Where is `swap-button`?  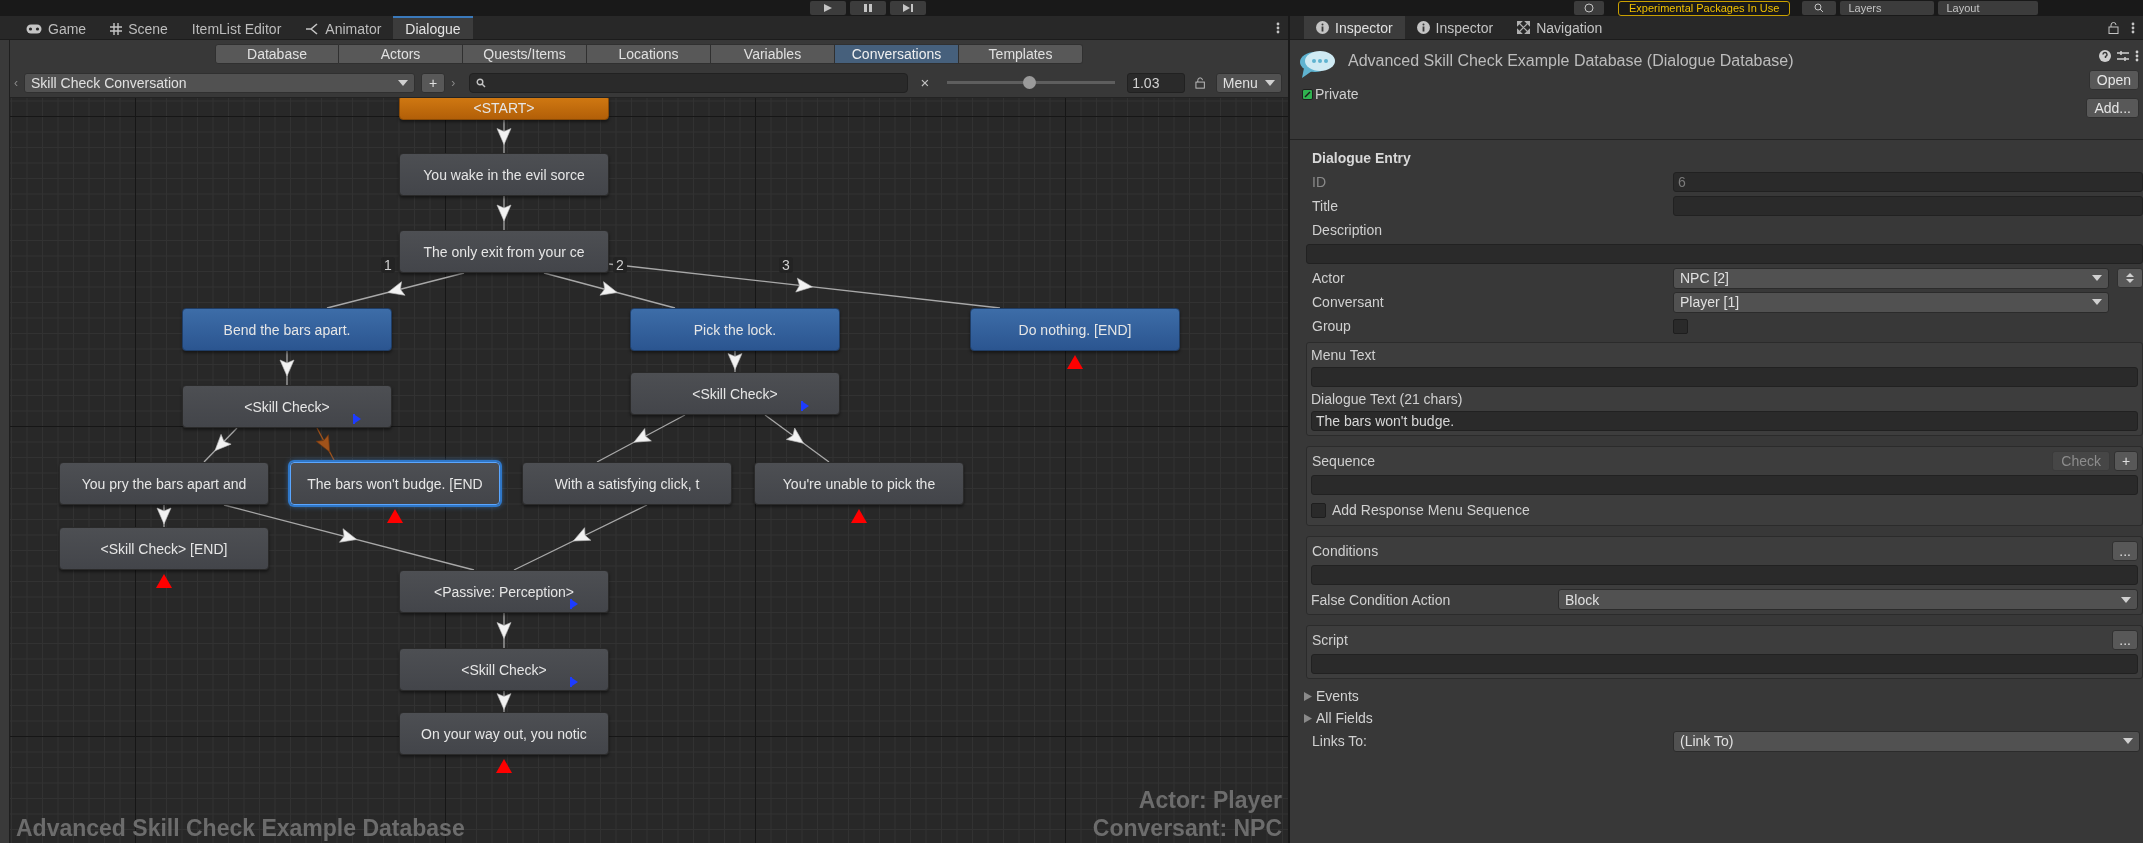 swap-button is located at coordinates (2130, 278).